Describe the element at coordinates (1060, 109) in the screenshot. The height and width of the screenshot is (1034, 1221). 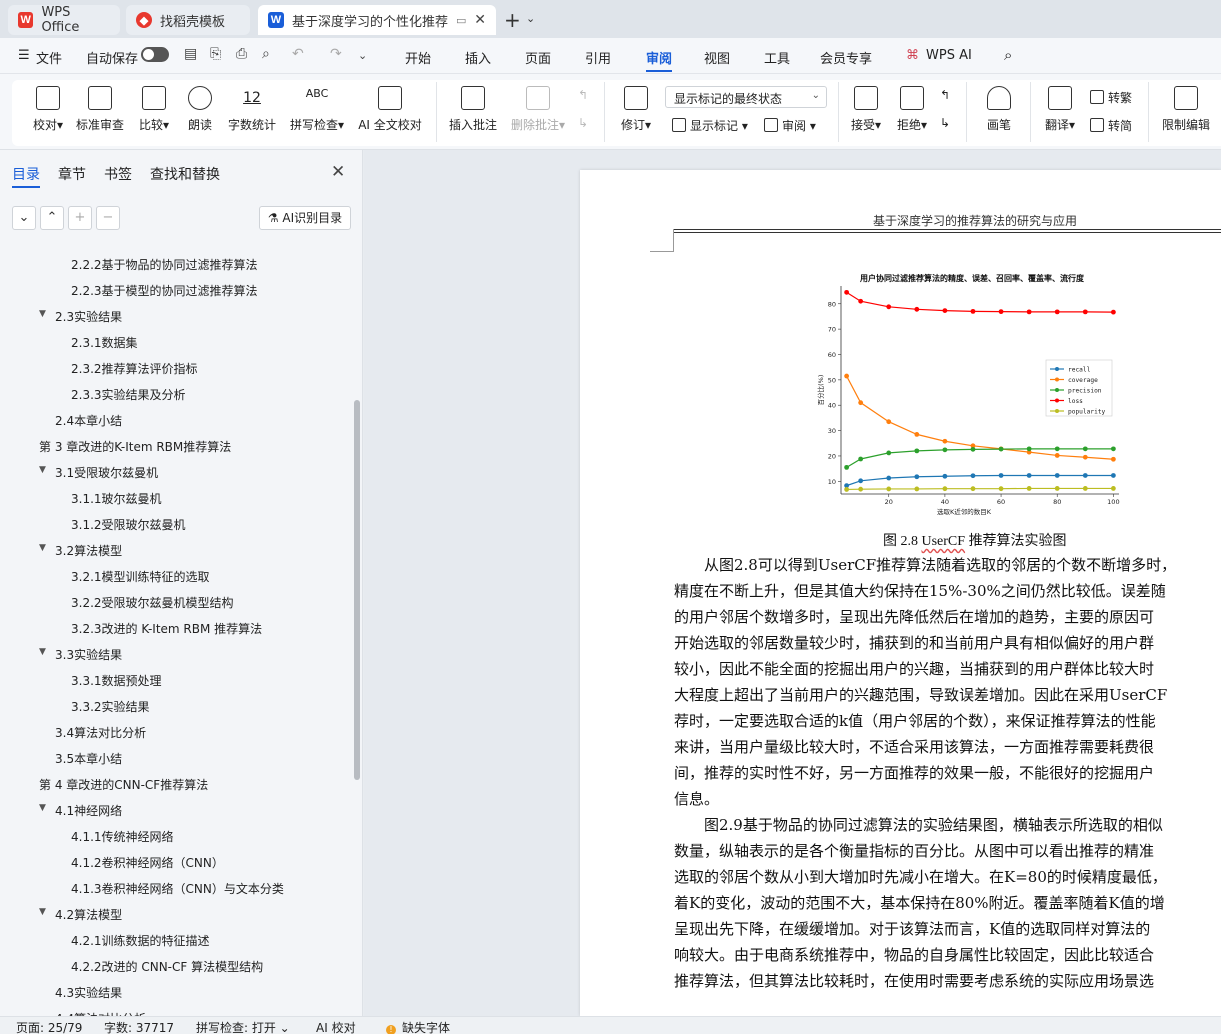
I see `translate-button: 翻译▾` at that location.